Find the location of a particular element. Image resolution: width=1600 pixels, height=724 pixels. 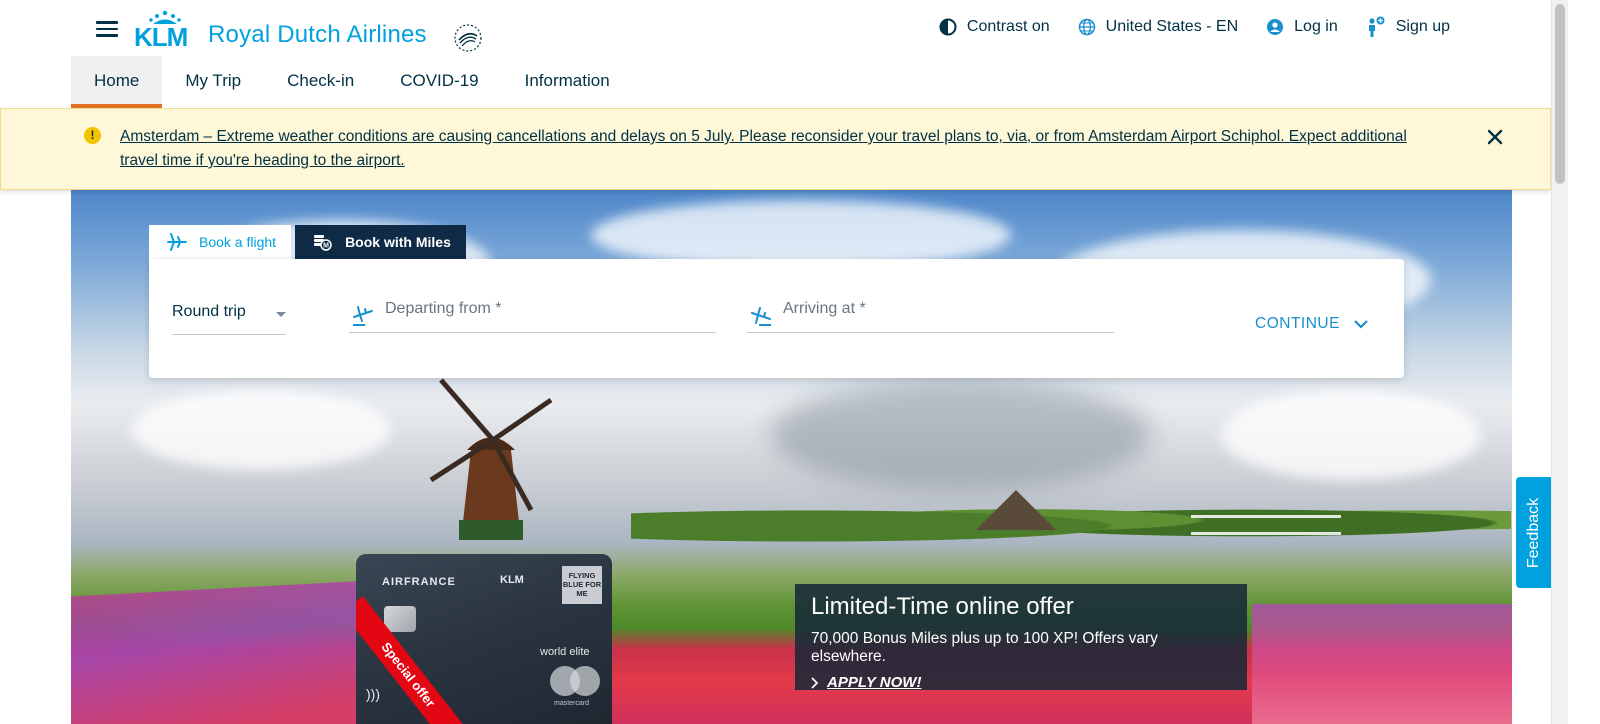

offer-title: Limited-Time online offer is located at coordinates (942, 606).